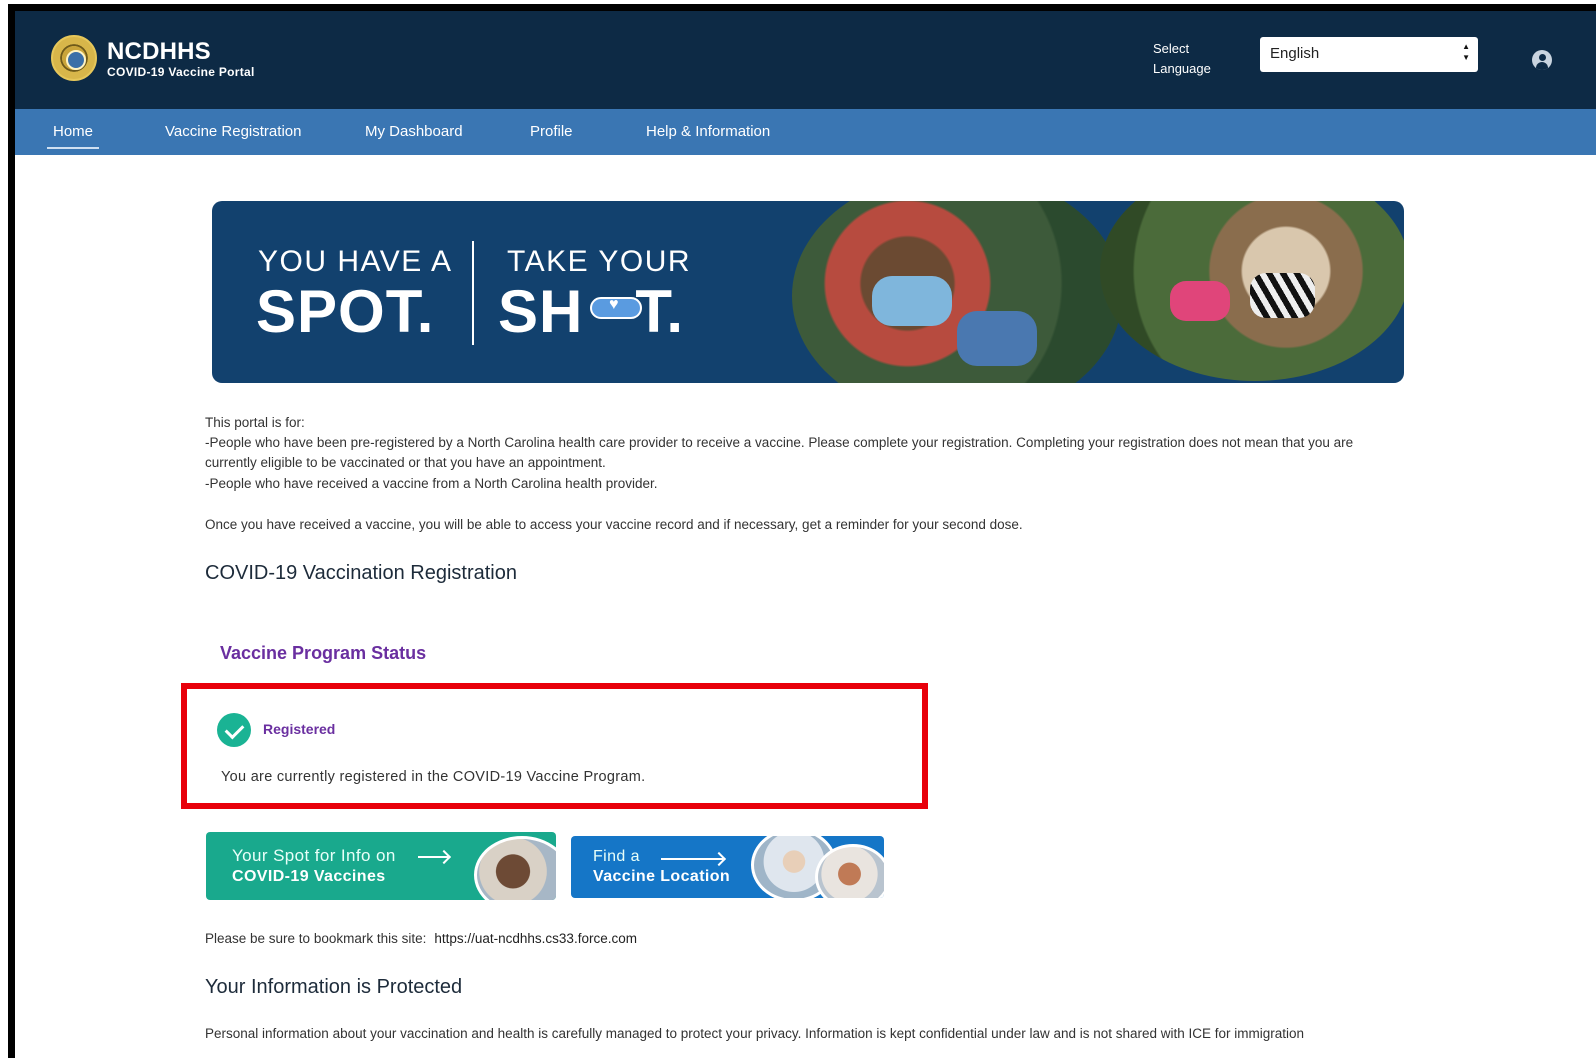 This screenshot has height=1058, width=1596. Describe the element at coordinates (381, 866) in the screenshot. I see `covid-info-promo-button: Your Spot for Info on COVID-19 Vaccines` at that location.